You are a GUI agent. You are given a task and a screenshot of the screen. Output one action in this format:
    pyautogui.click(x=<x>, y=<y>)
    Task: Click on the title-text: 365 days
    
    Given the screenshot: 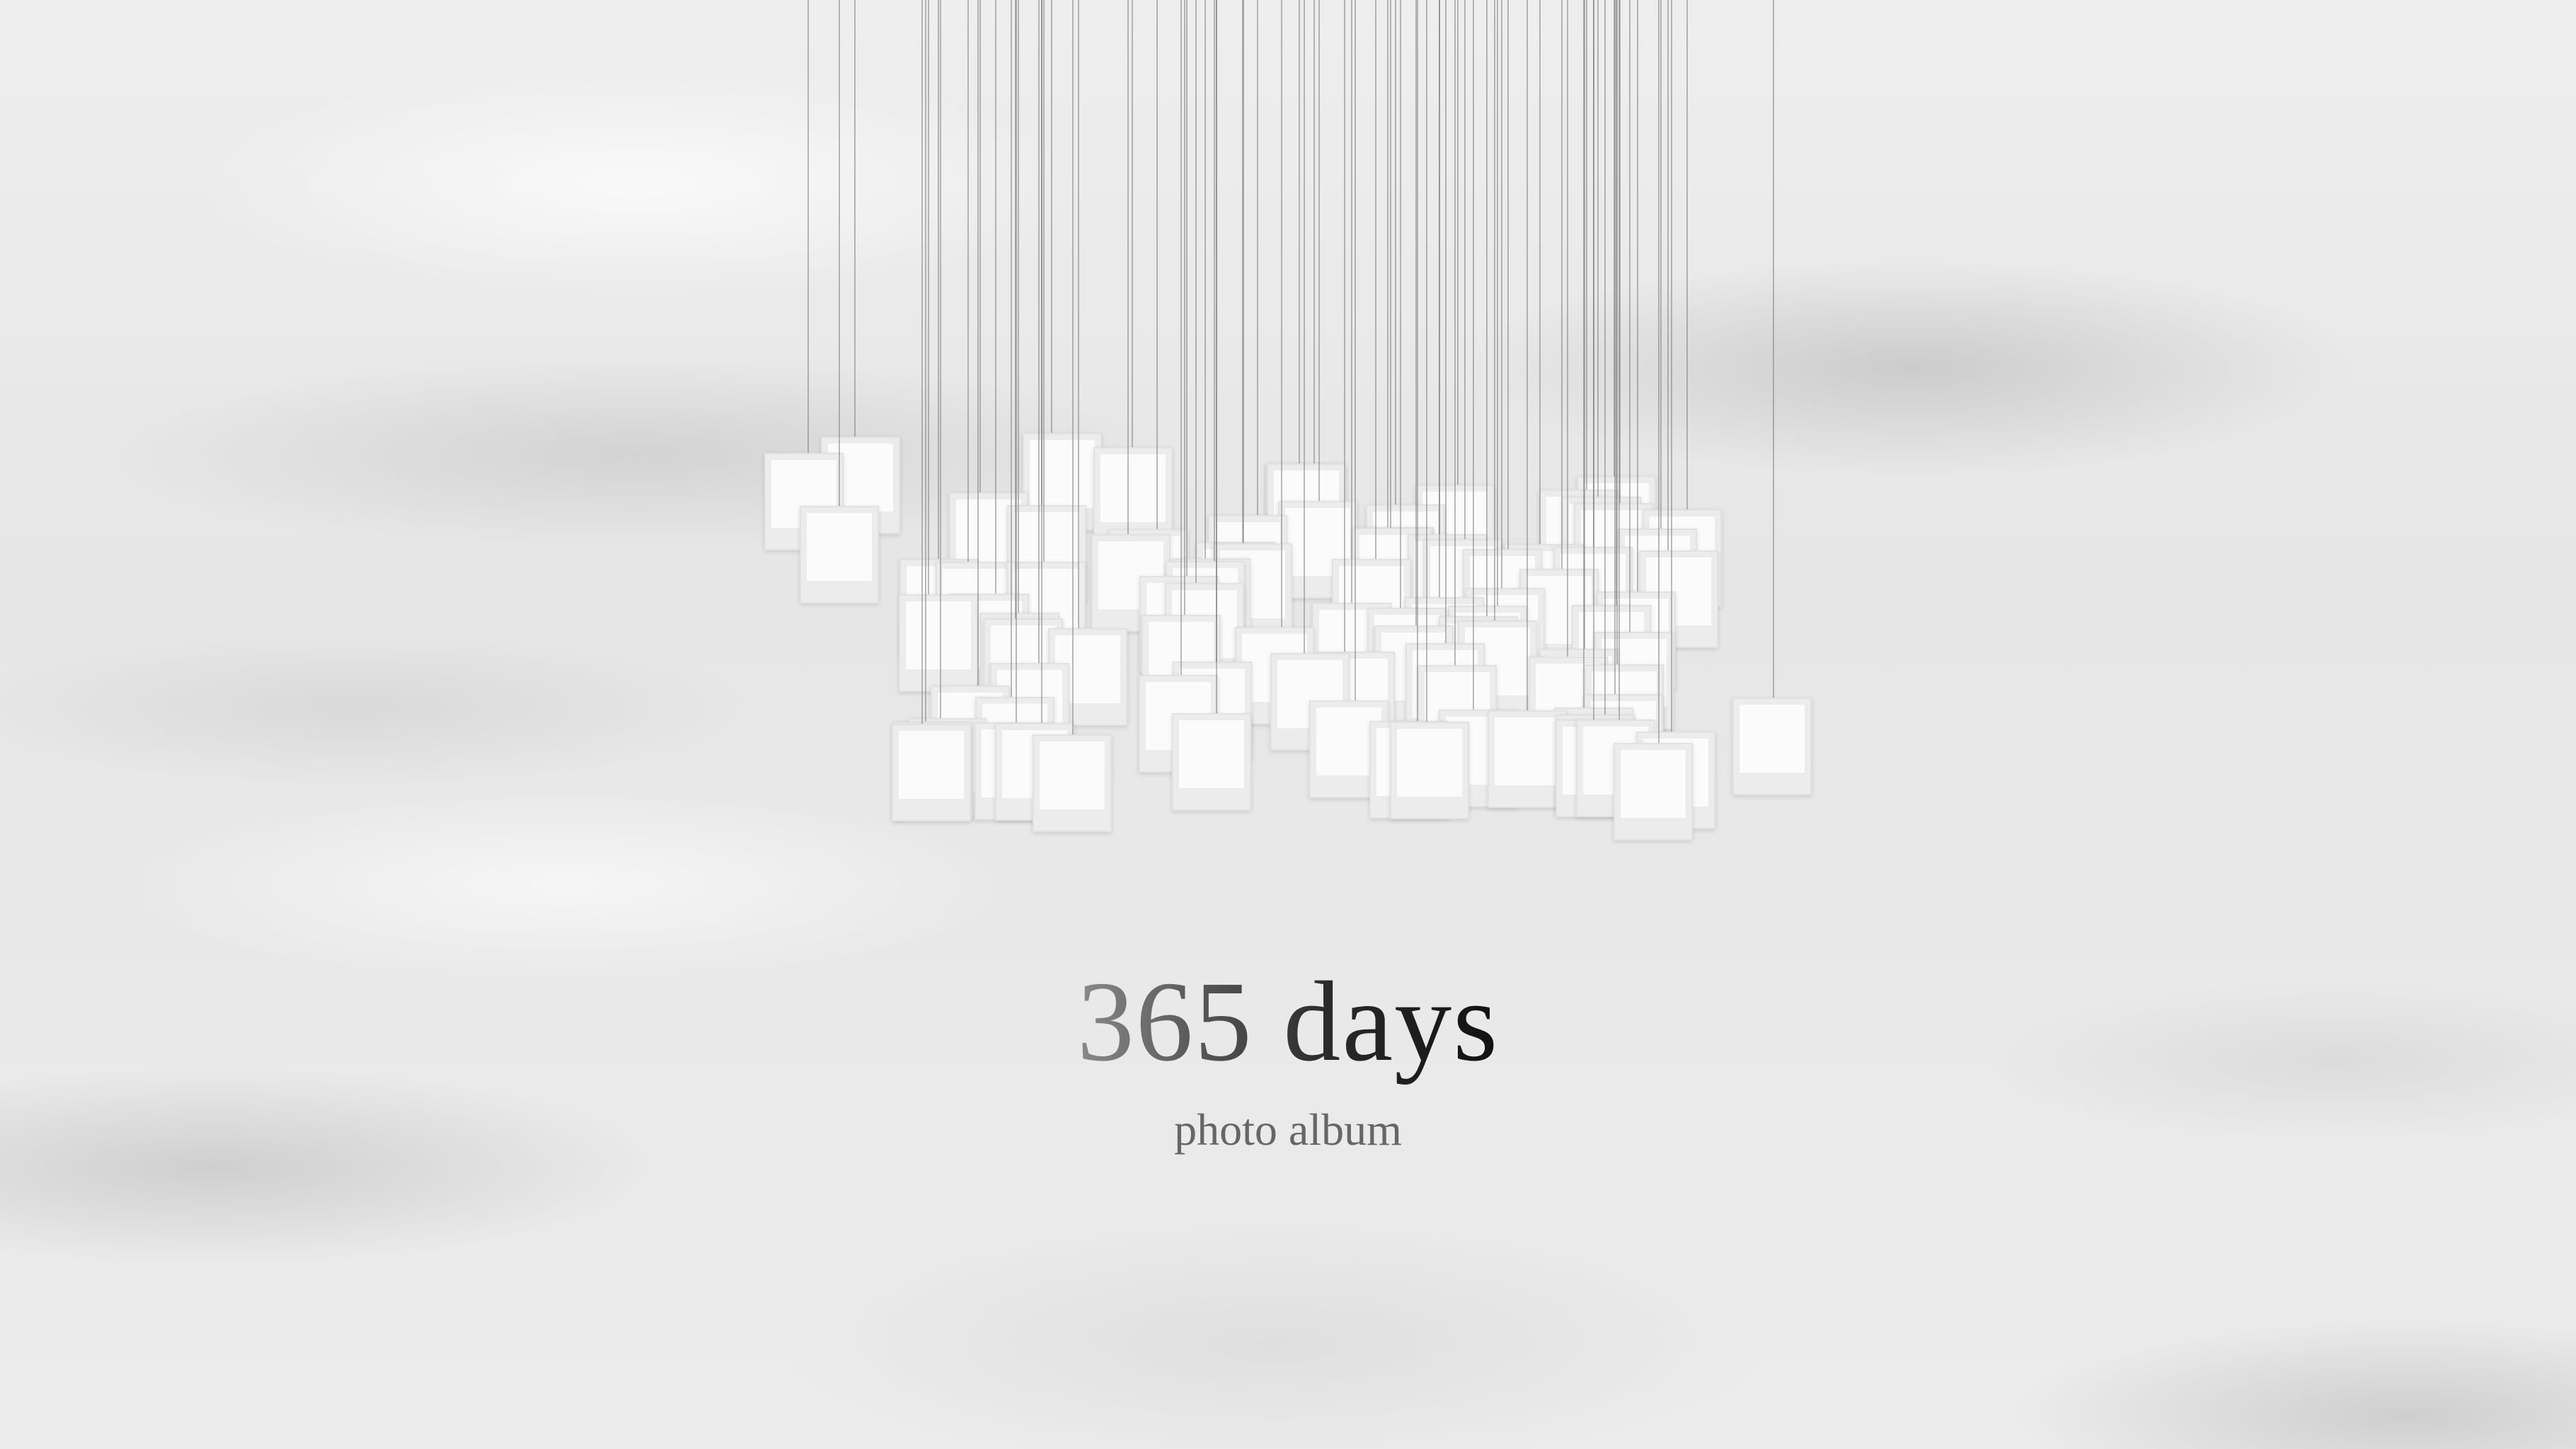 What is the action you would take?
    pyautogui.click(x=1288, y=1022)
    